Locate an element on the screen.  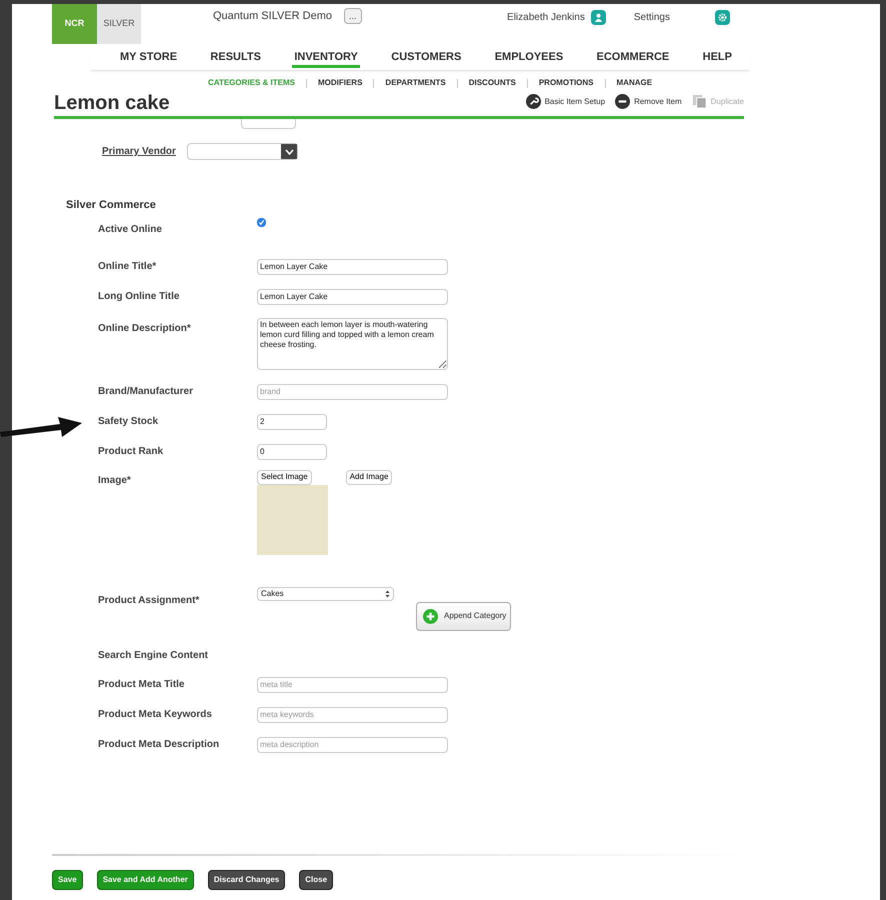
vendor-link: Primary Vendor is located at coordinates (144, 151).